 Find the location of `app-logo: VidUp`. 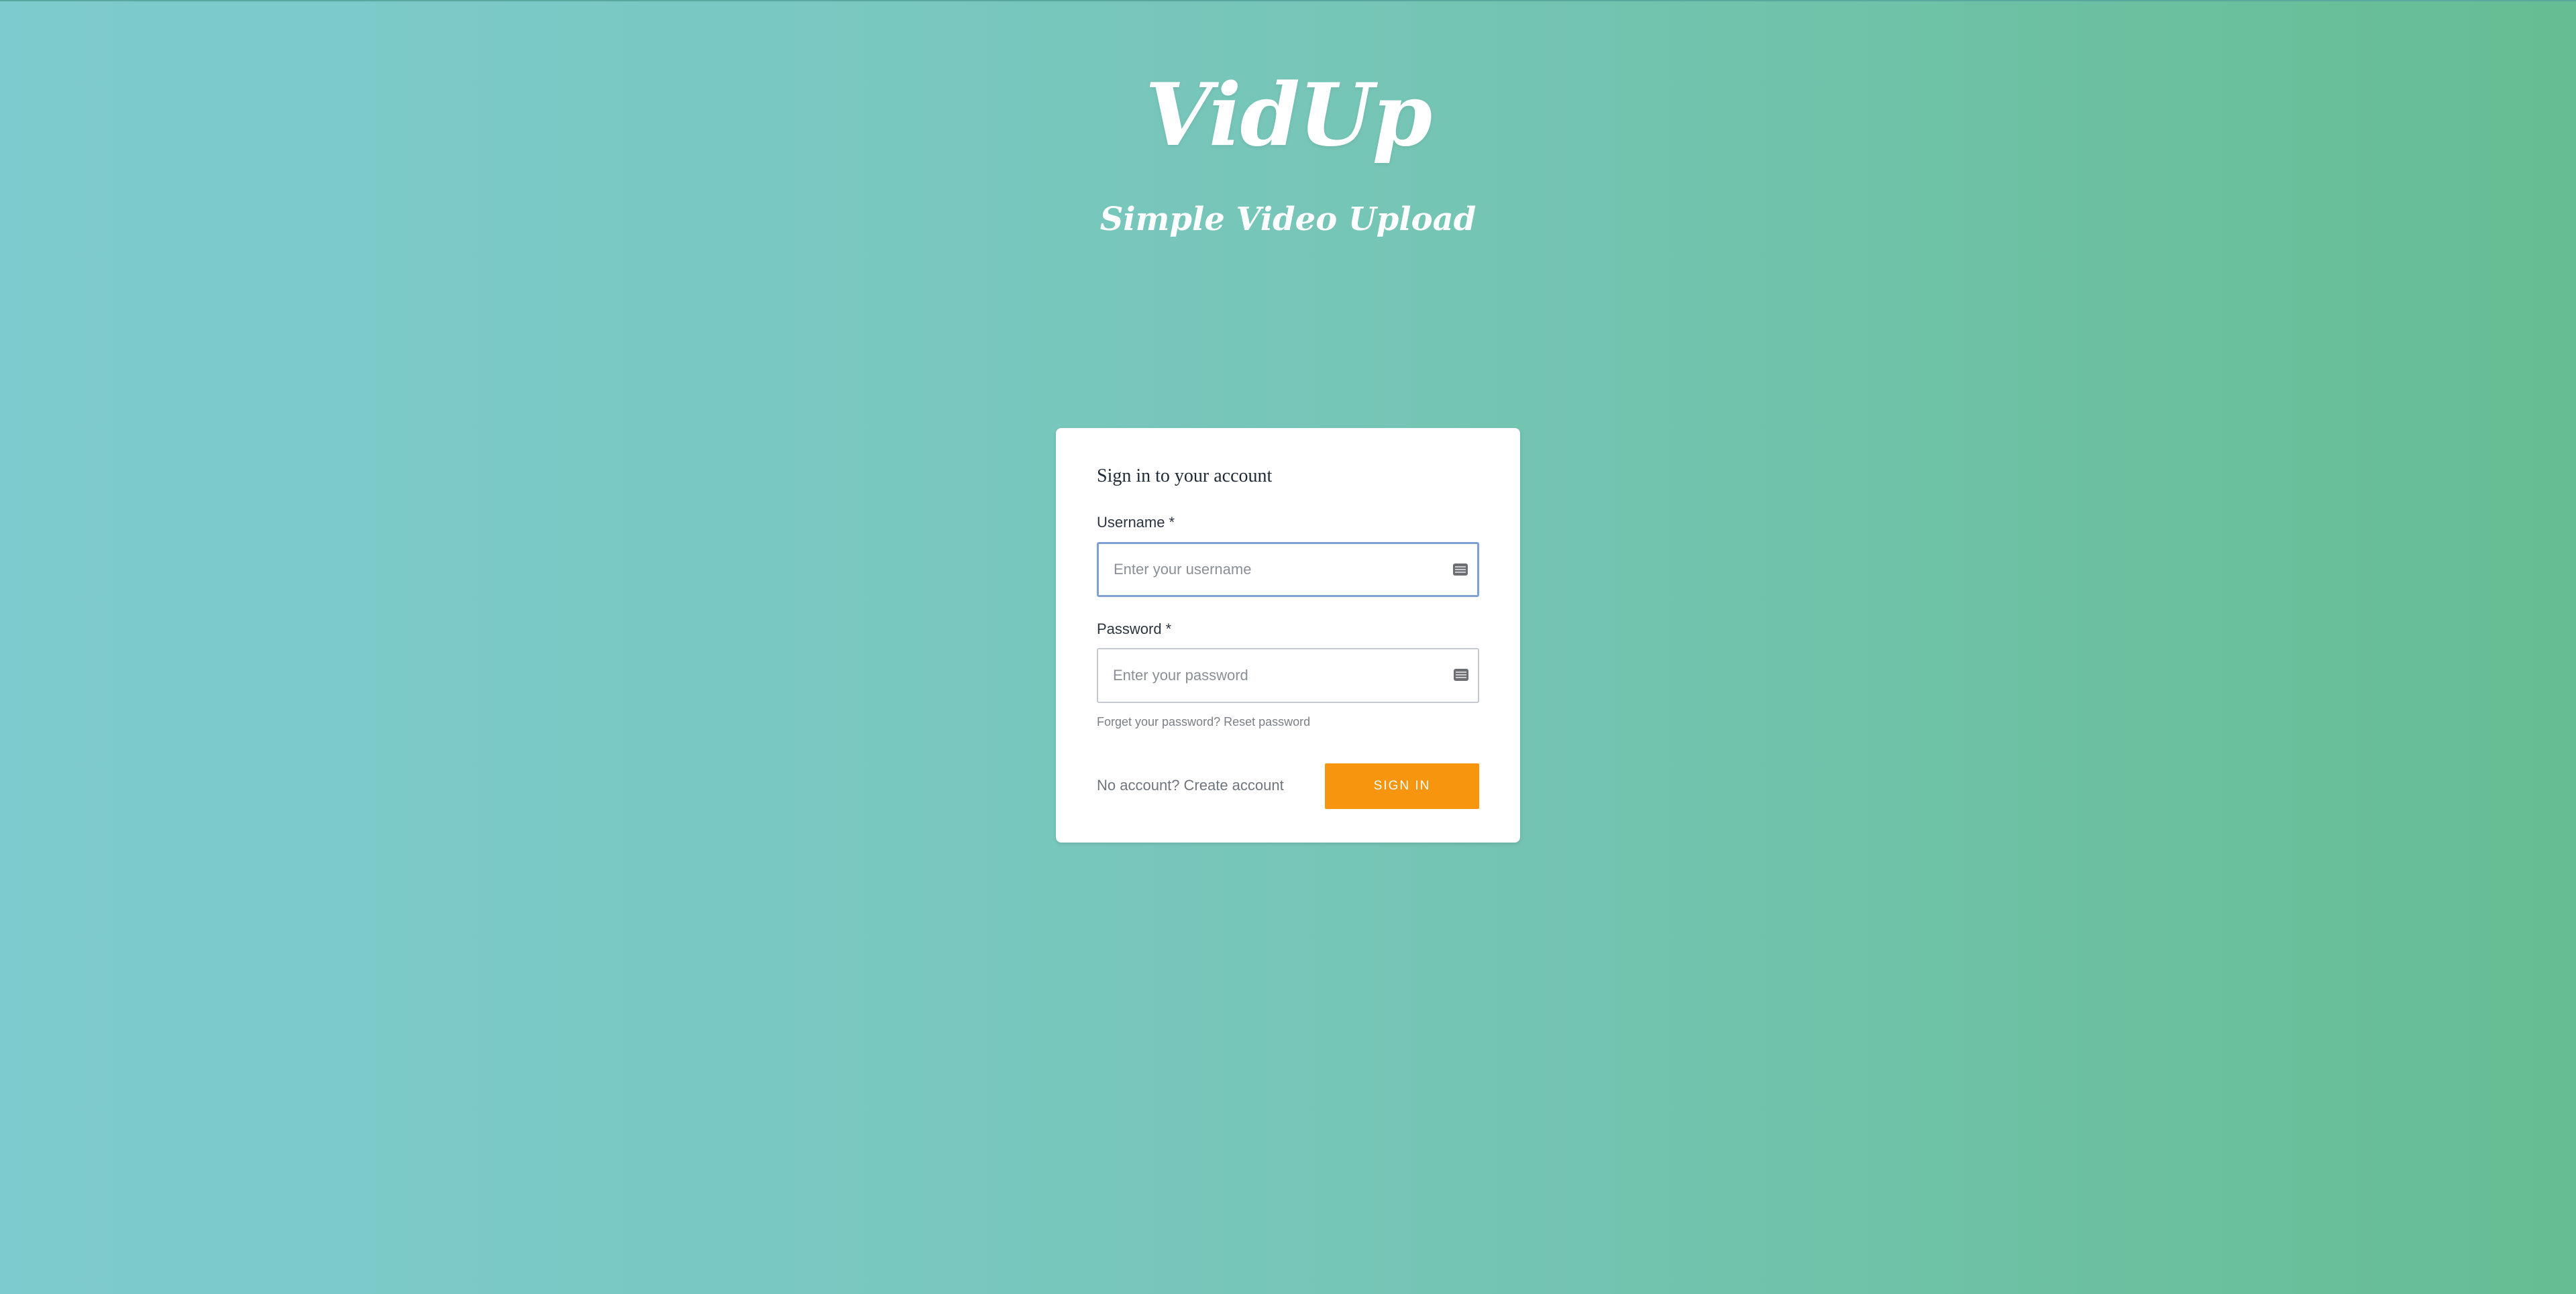

app-logo: VidUp is located at coordinates (1288, 115).